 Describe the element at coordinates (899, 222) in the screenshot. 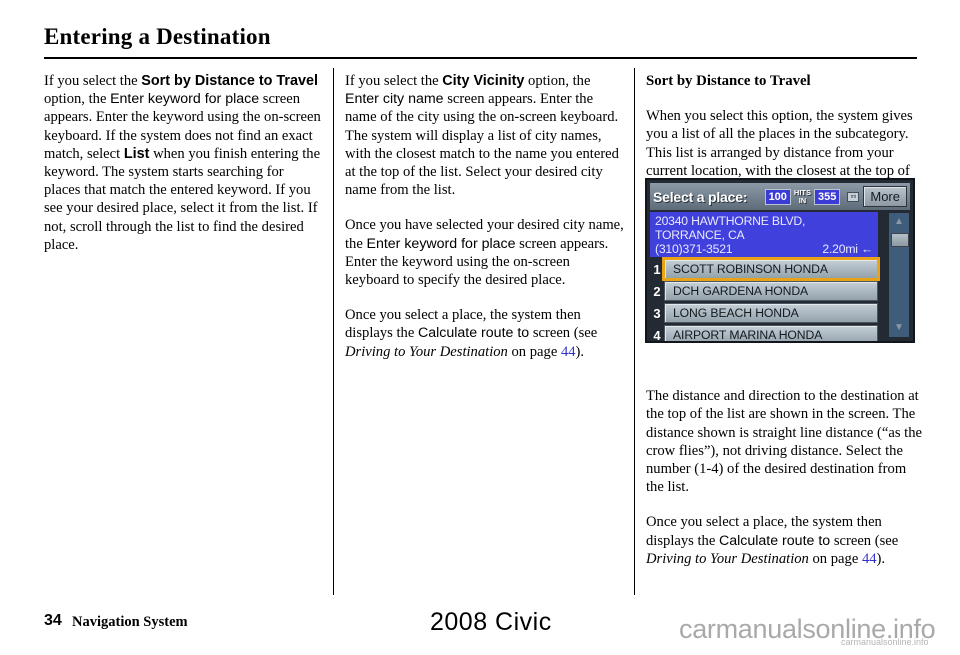

I see `scroll-up-arrow-icon: ▲` at that location.